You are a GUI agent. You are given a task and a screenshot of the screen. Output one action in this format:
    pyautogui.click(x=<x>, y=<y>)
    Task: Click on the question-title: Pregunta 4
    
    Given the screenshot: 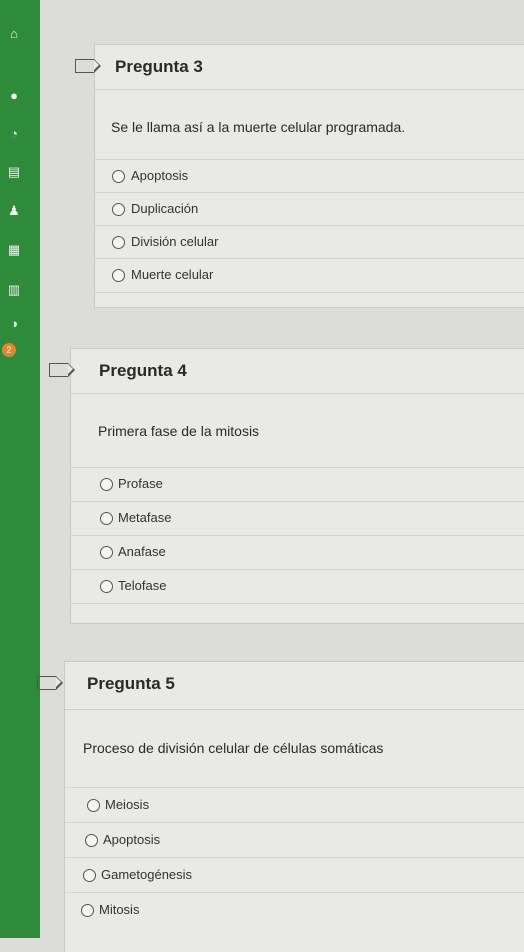 What is the action you would take?
    pyautogui.click(x=143, y=370)
    